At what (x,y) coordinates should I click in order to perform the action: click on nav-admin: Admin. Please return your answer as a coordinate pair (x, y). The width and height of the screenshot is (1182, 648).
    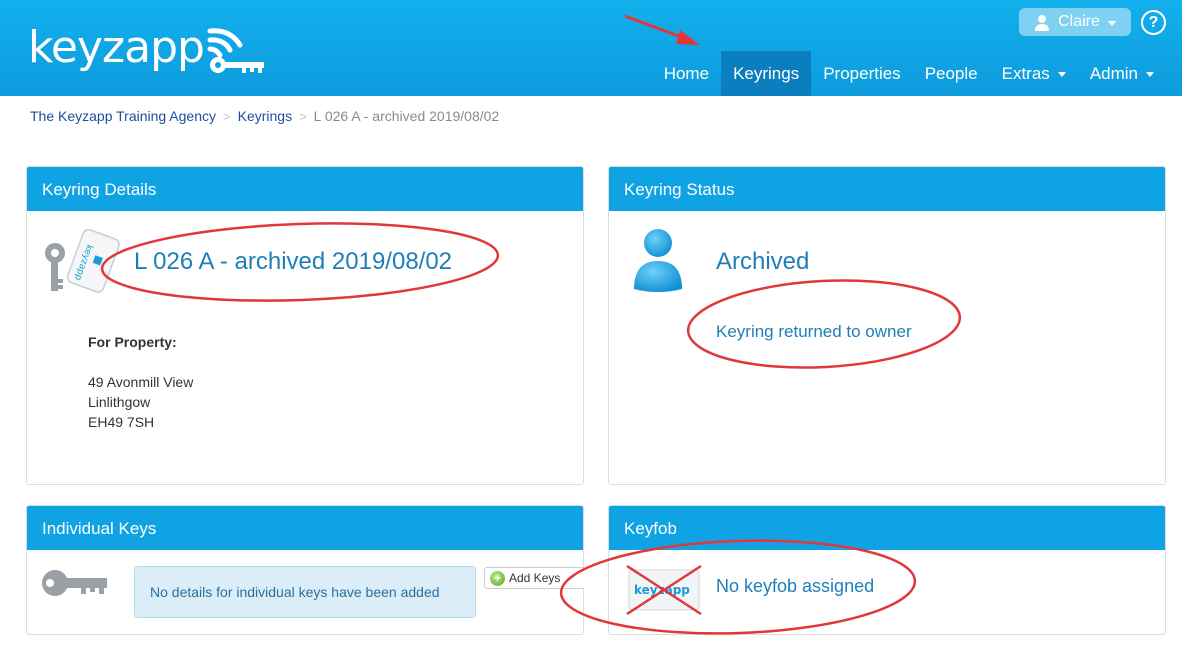
    Looking at the image, I should click on (1122, 73).